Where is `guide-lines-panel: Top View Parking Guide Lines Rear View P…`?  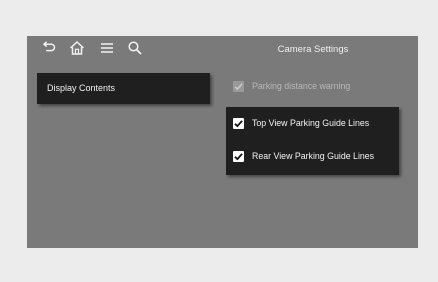 guide-lines-panel: Top View Parking Guide Lines Rear View P… is located at coordinates (312, 141).